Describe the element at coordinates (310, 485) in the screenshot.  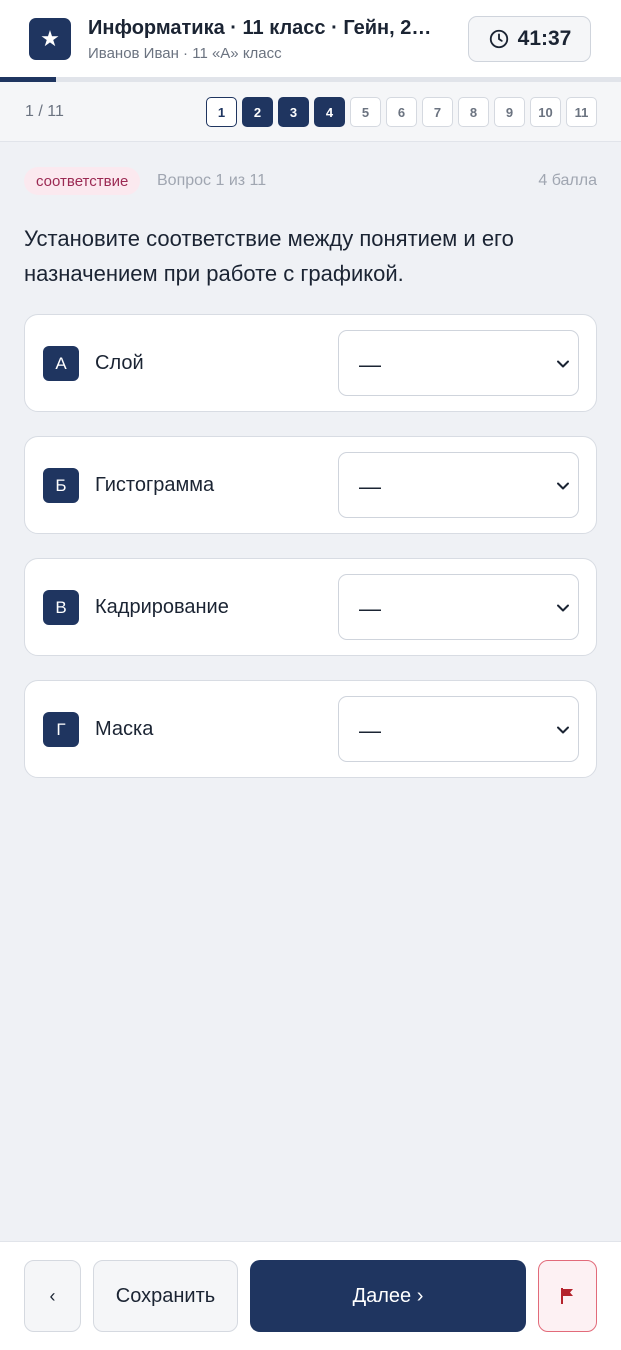
I see `match-row: Б Гистограмма —` at that location.